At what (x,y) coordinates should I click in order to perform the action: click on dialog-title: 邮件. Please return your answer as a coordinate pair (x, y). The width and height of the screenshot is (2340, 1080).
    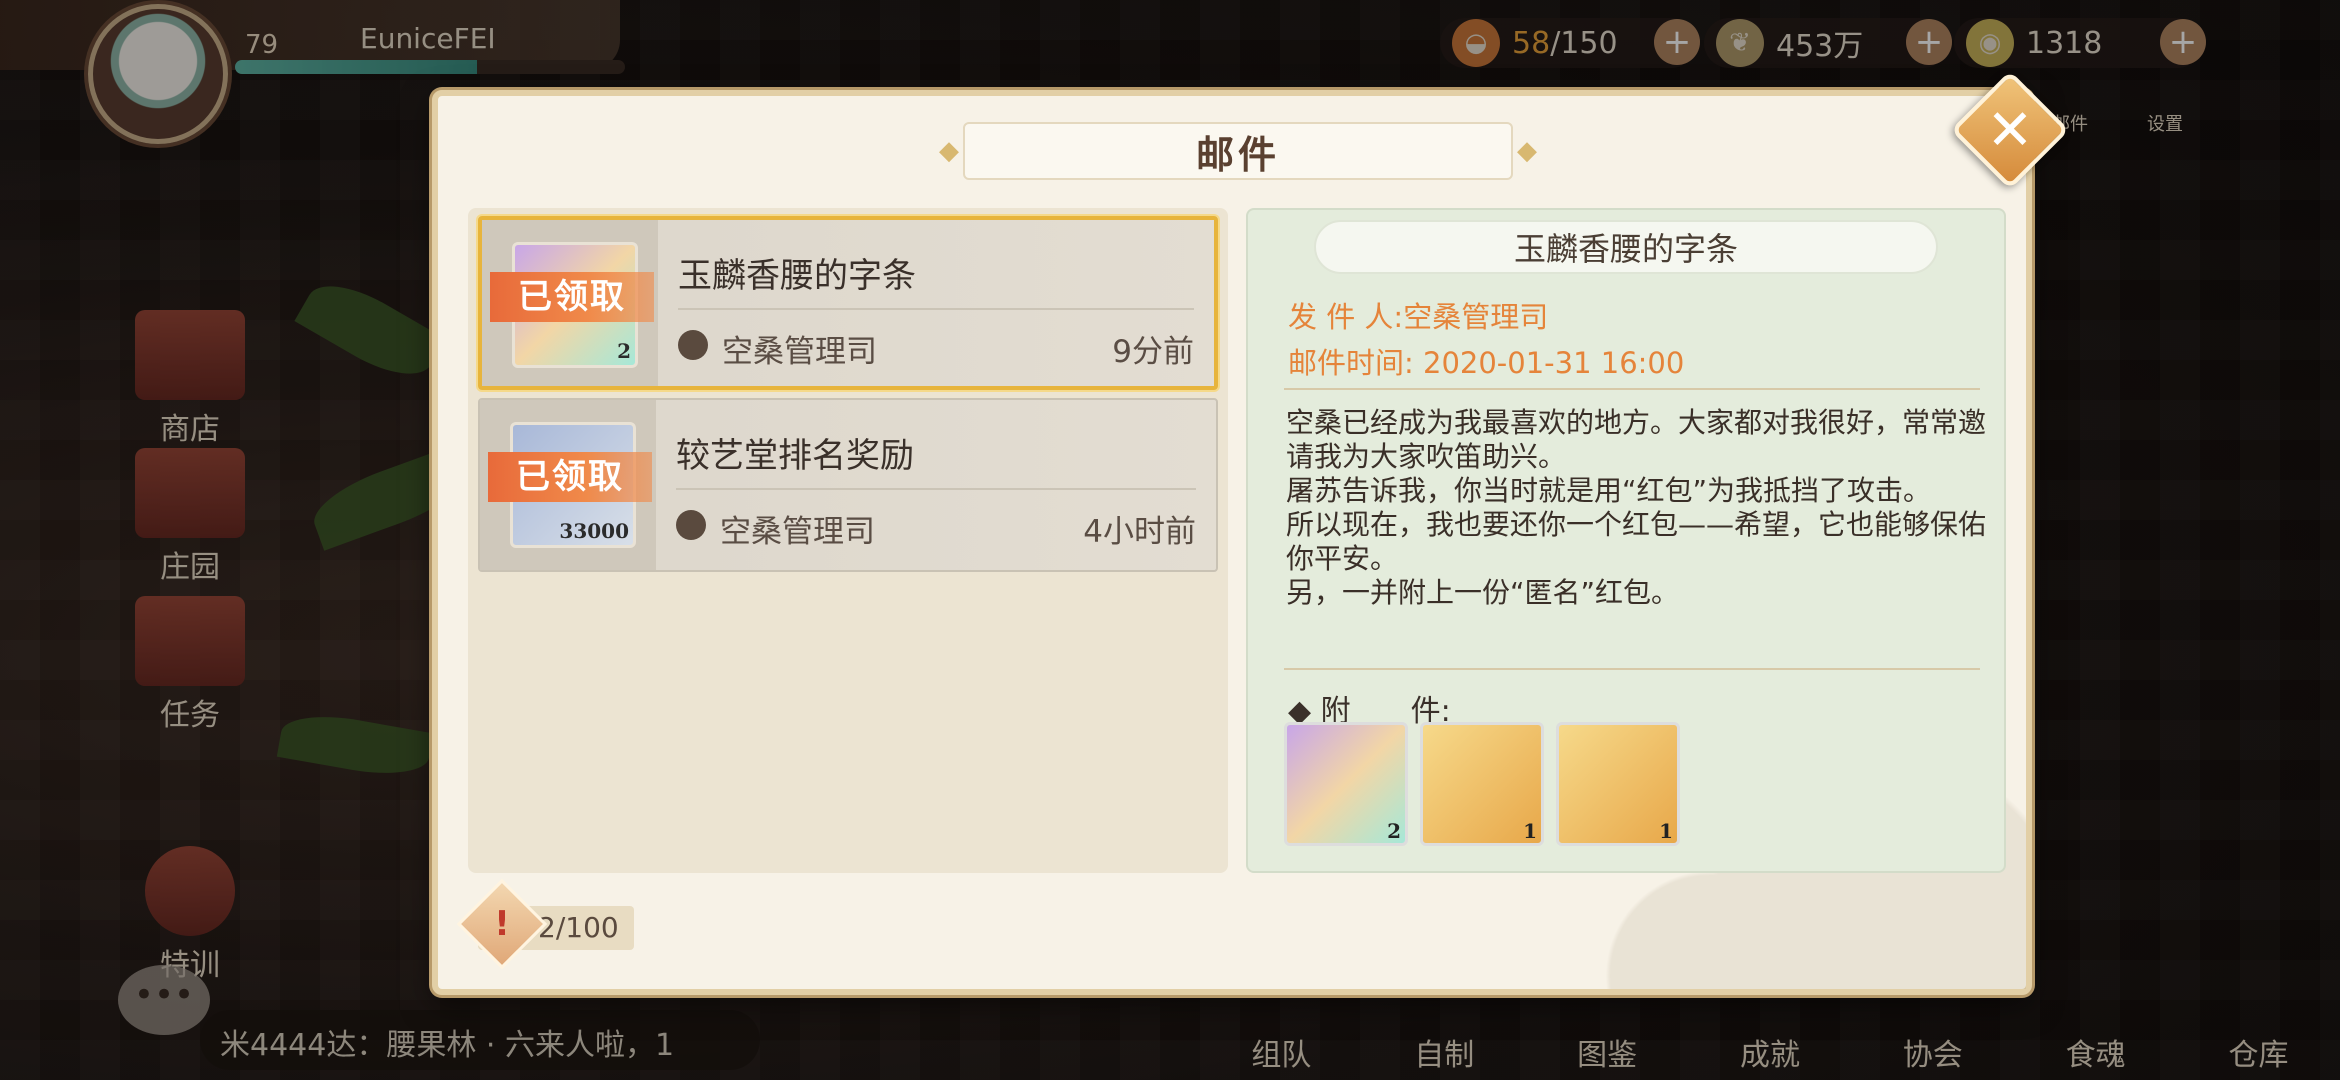
    Looking at the image, I should click on (1237, 154).